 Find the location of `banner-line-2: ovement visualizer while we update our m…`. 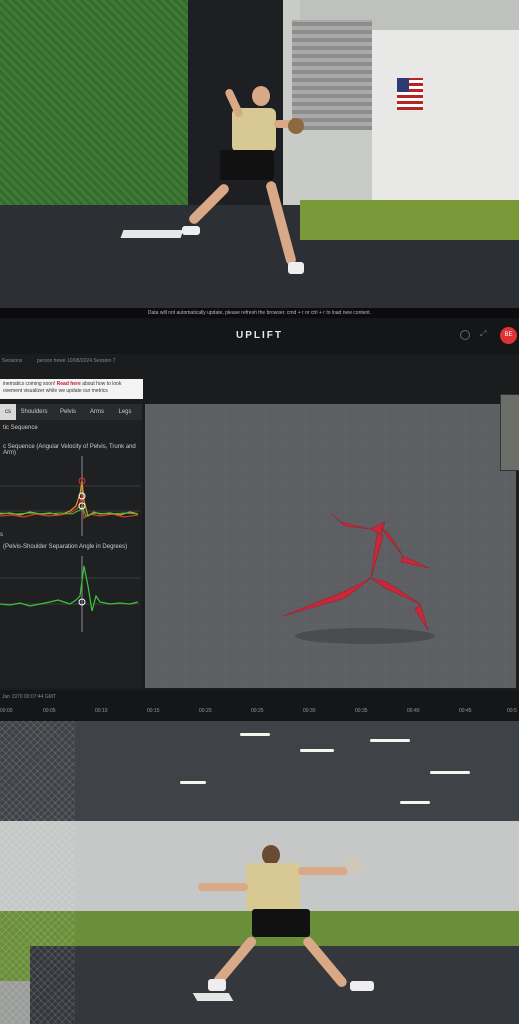

banner-line-2: ovement visualizer while we update our m… is located at coordinates (55, 391).